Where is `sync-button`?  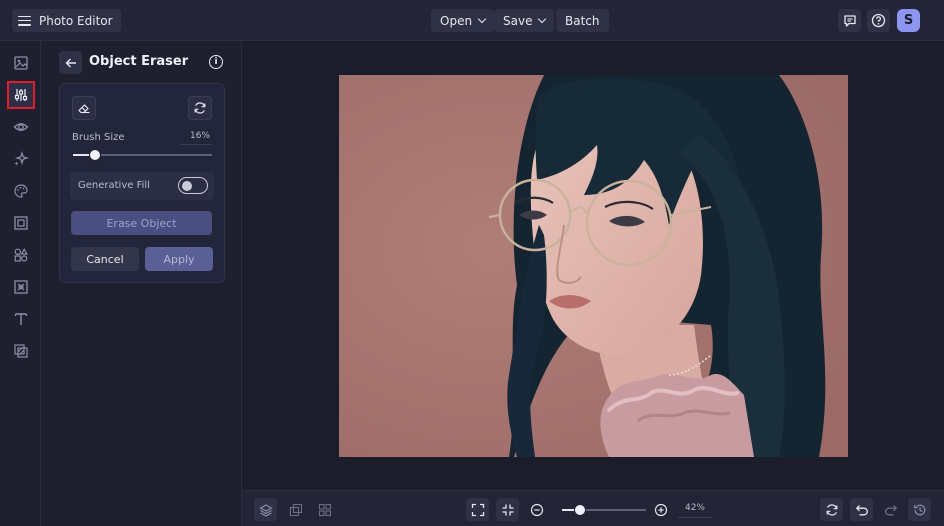 sync-button is located at coordinates (831, 509).